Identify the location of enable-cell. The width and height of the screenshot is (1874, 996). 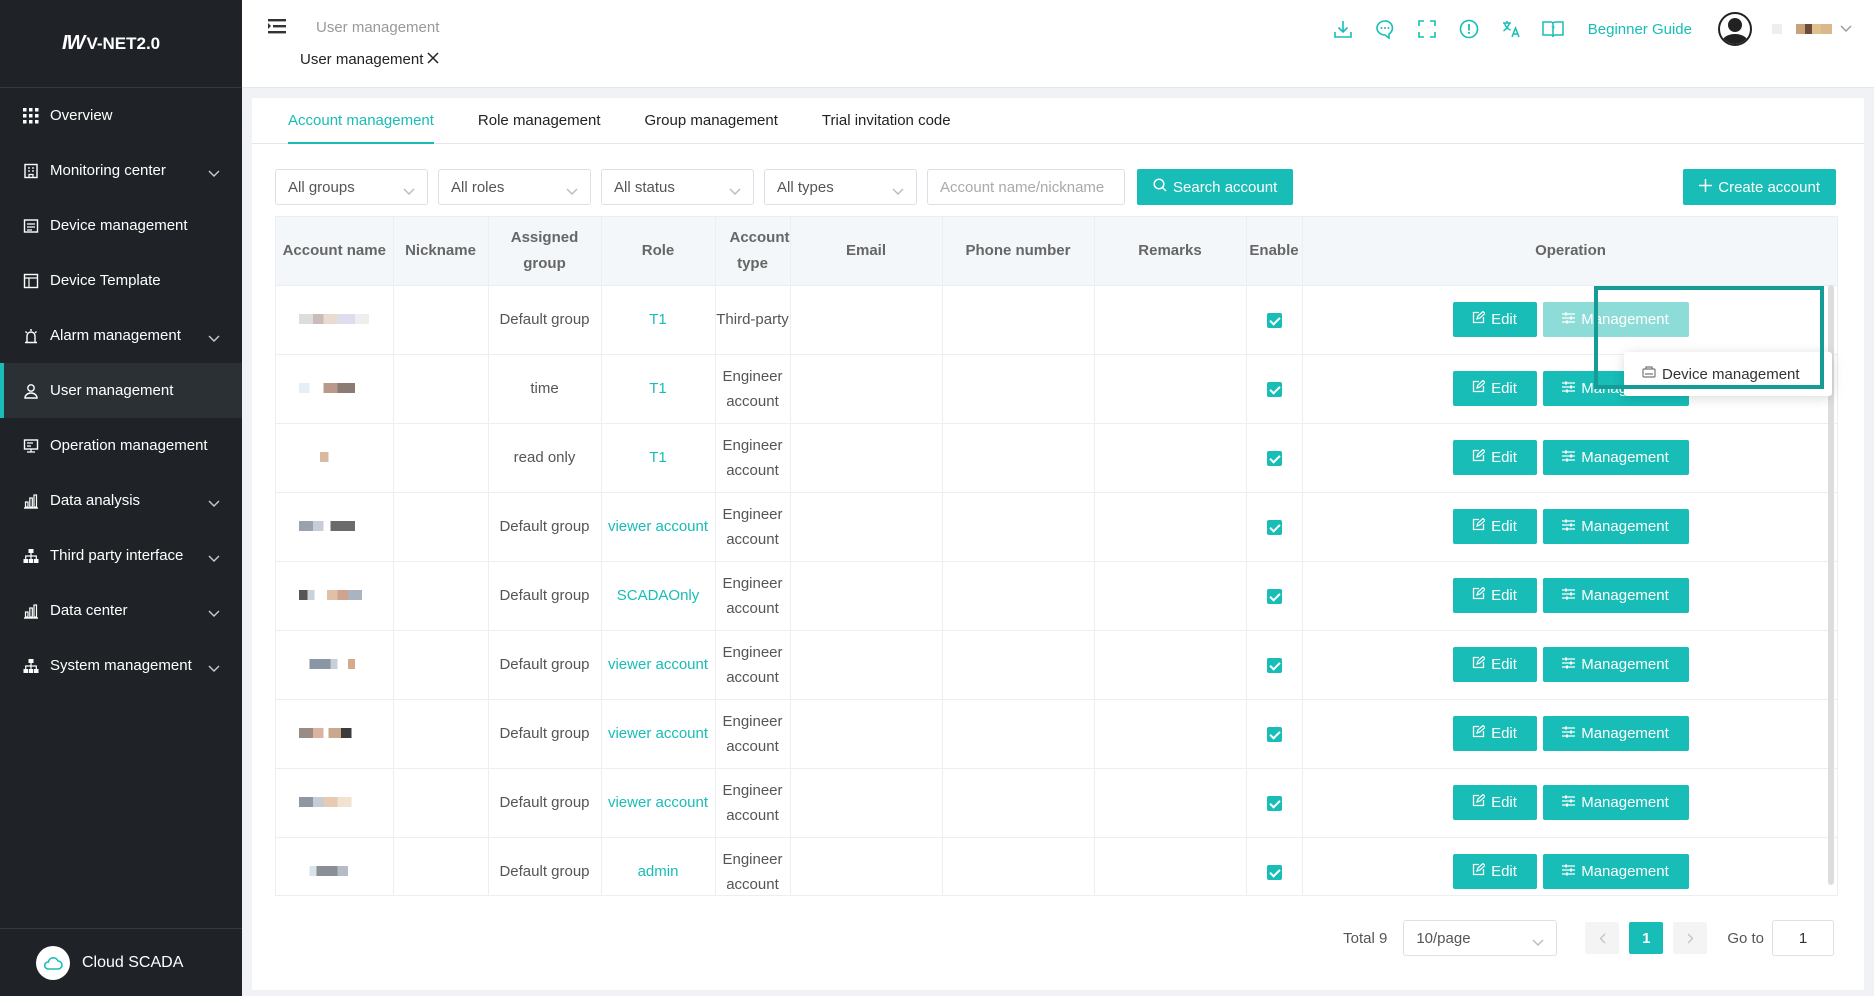
(1274, 527).